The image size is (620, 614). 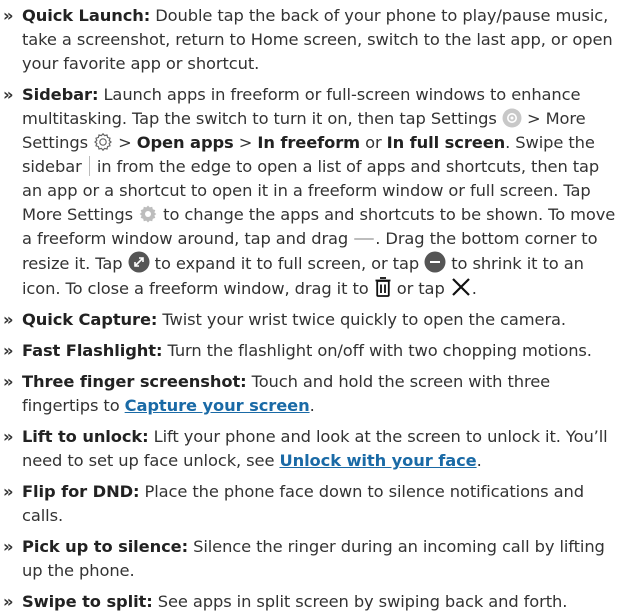 I want to click on term: Quick Capture:, so click(x=90, y=319).